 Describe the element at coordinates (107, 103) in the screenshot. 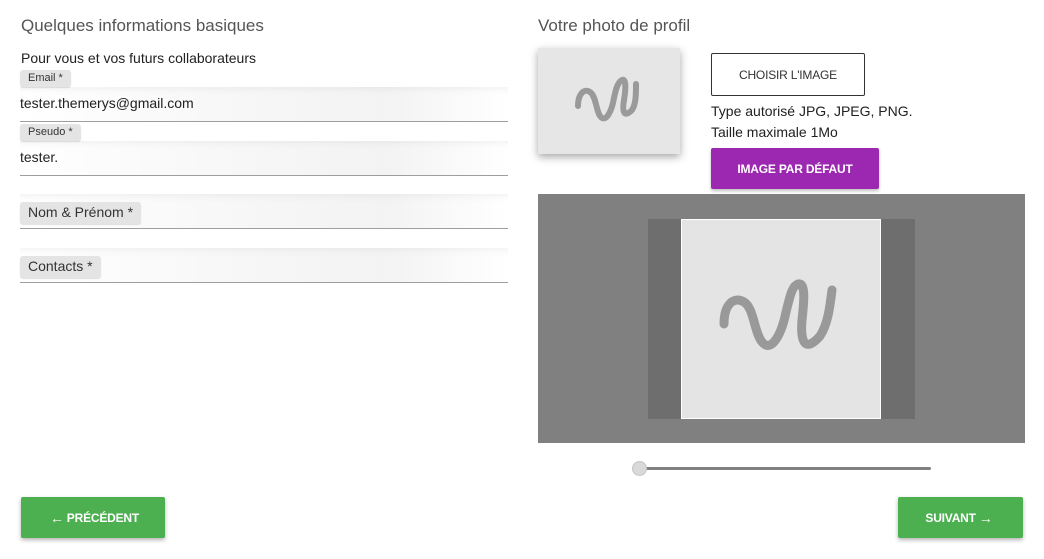

I see `email-value: tester.themerys@gmail.com` at that location.